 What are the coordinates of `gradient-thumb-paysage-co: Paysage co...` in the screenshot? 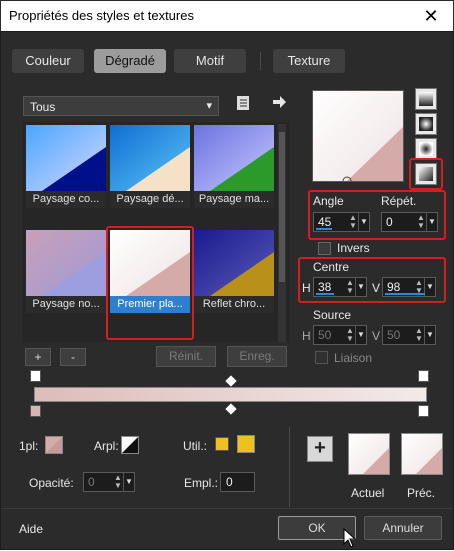 It's located at (66, 166).